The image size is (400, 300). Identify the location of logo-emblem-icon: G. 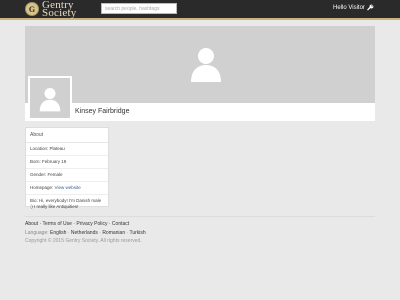
(32, 9).